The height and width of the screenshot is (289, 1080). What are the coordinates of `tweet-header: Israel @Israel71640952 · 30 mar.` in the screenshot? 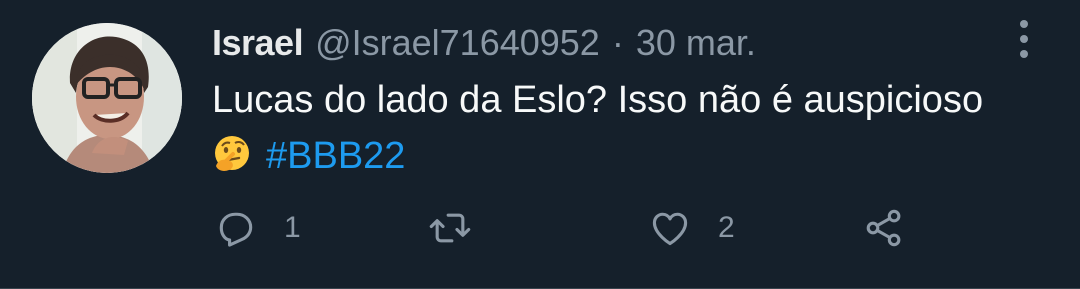 It's located at (484, 43).